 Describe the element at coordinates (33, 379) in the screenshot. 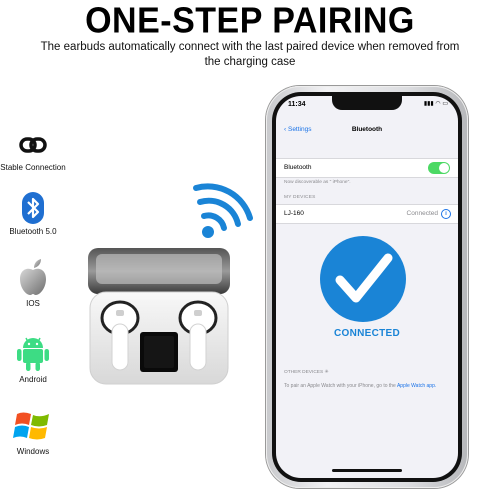

I see `feature-label: Android` at that location.